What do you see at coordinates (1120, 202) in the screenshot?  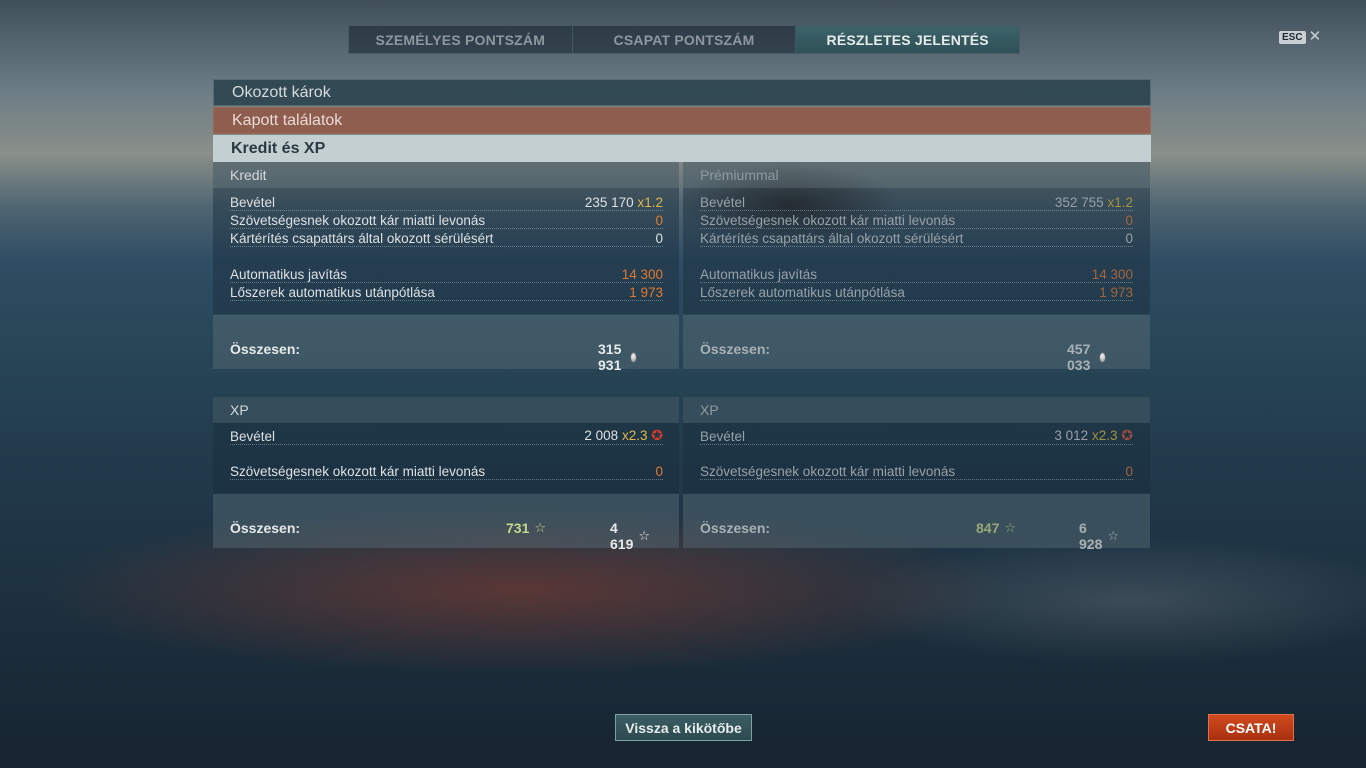 I see `credit-premium-income-multiplier: x1.2` at bounding box center [1120, 202].